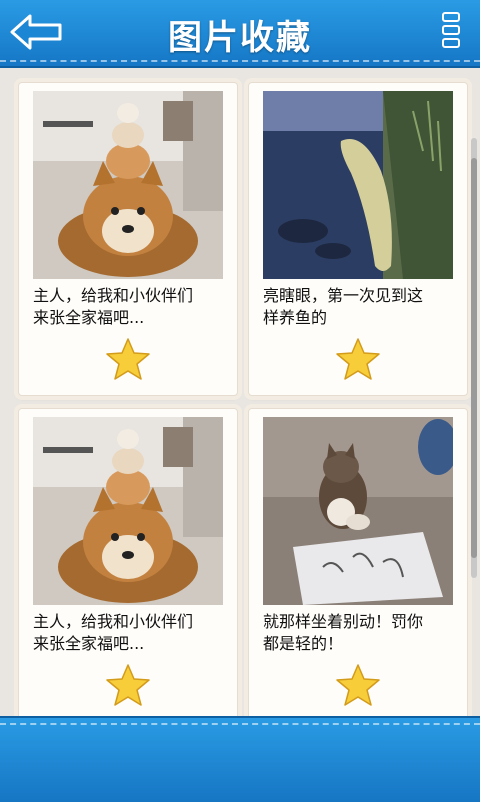  Describe the element at coordinates (303, 643) in the screenshot. I see `caption-line: 都是轻的！` at that location.